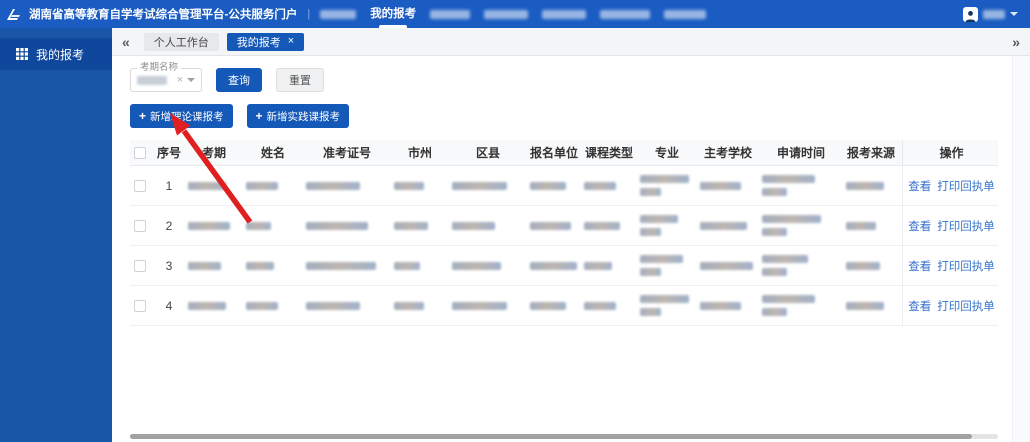 The height and width of the screenshot is (442, 1030). I want to click on toolbar: + 新增理论课报考 + 新增实践课报考, so click(580, 116).